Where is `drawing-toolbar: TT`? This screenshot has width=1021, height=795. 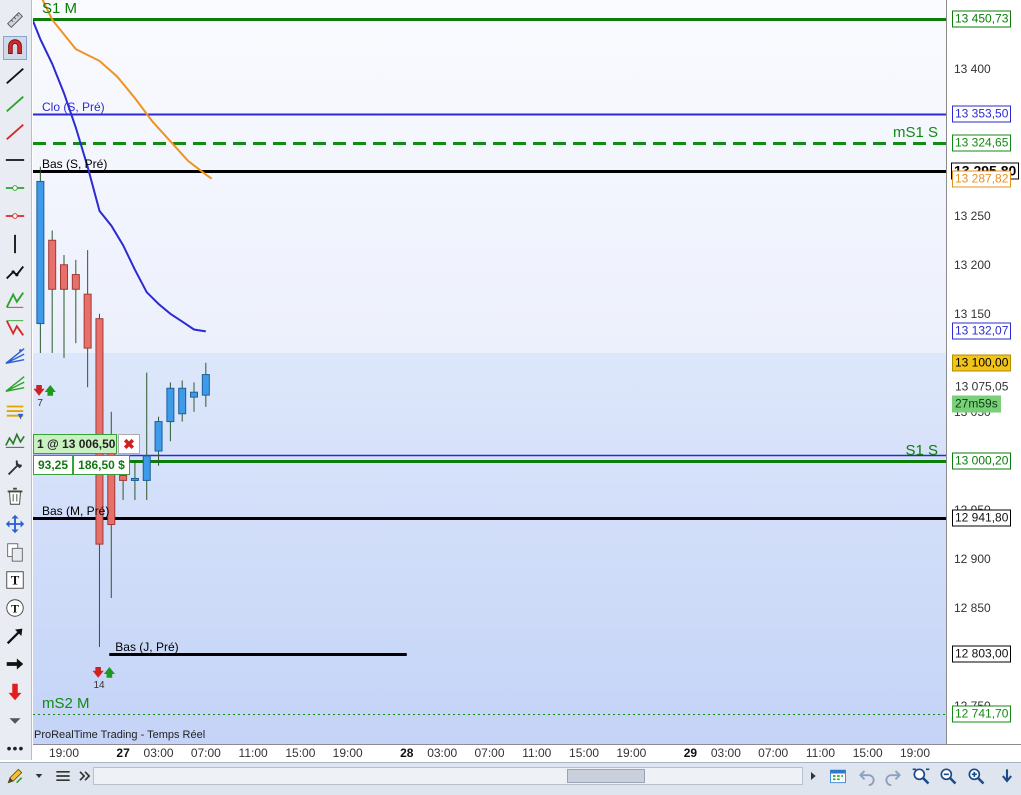 drawing-toolbar: TT is located at coordinates (16, 368).